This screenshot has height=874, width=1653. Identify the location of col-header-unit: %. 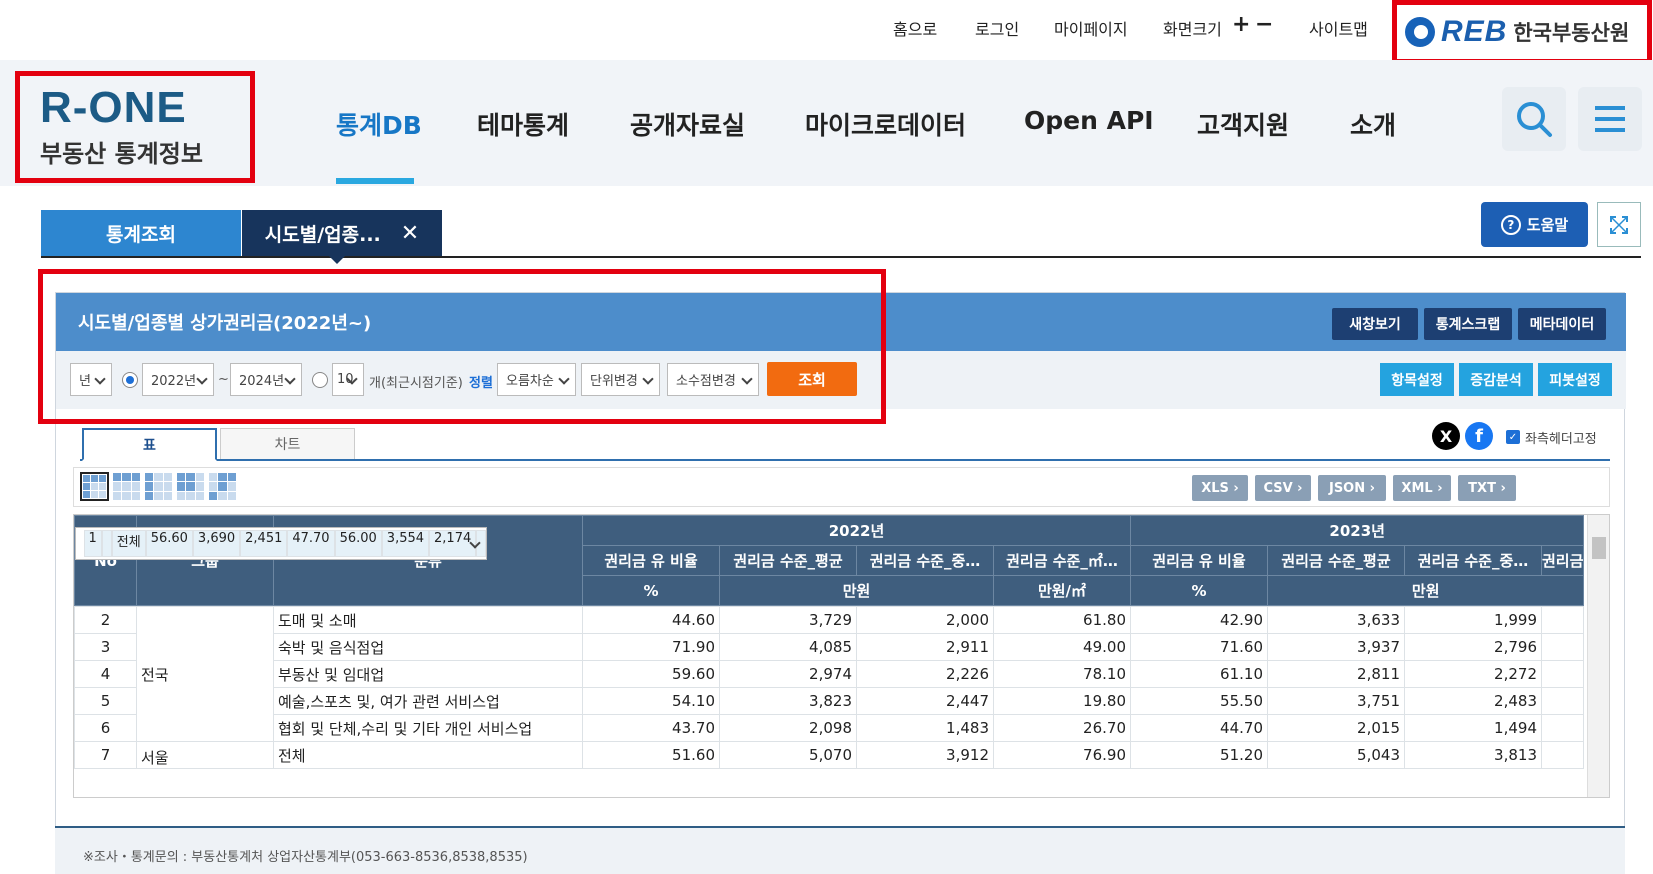
(1199, 590).